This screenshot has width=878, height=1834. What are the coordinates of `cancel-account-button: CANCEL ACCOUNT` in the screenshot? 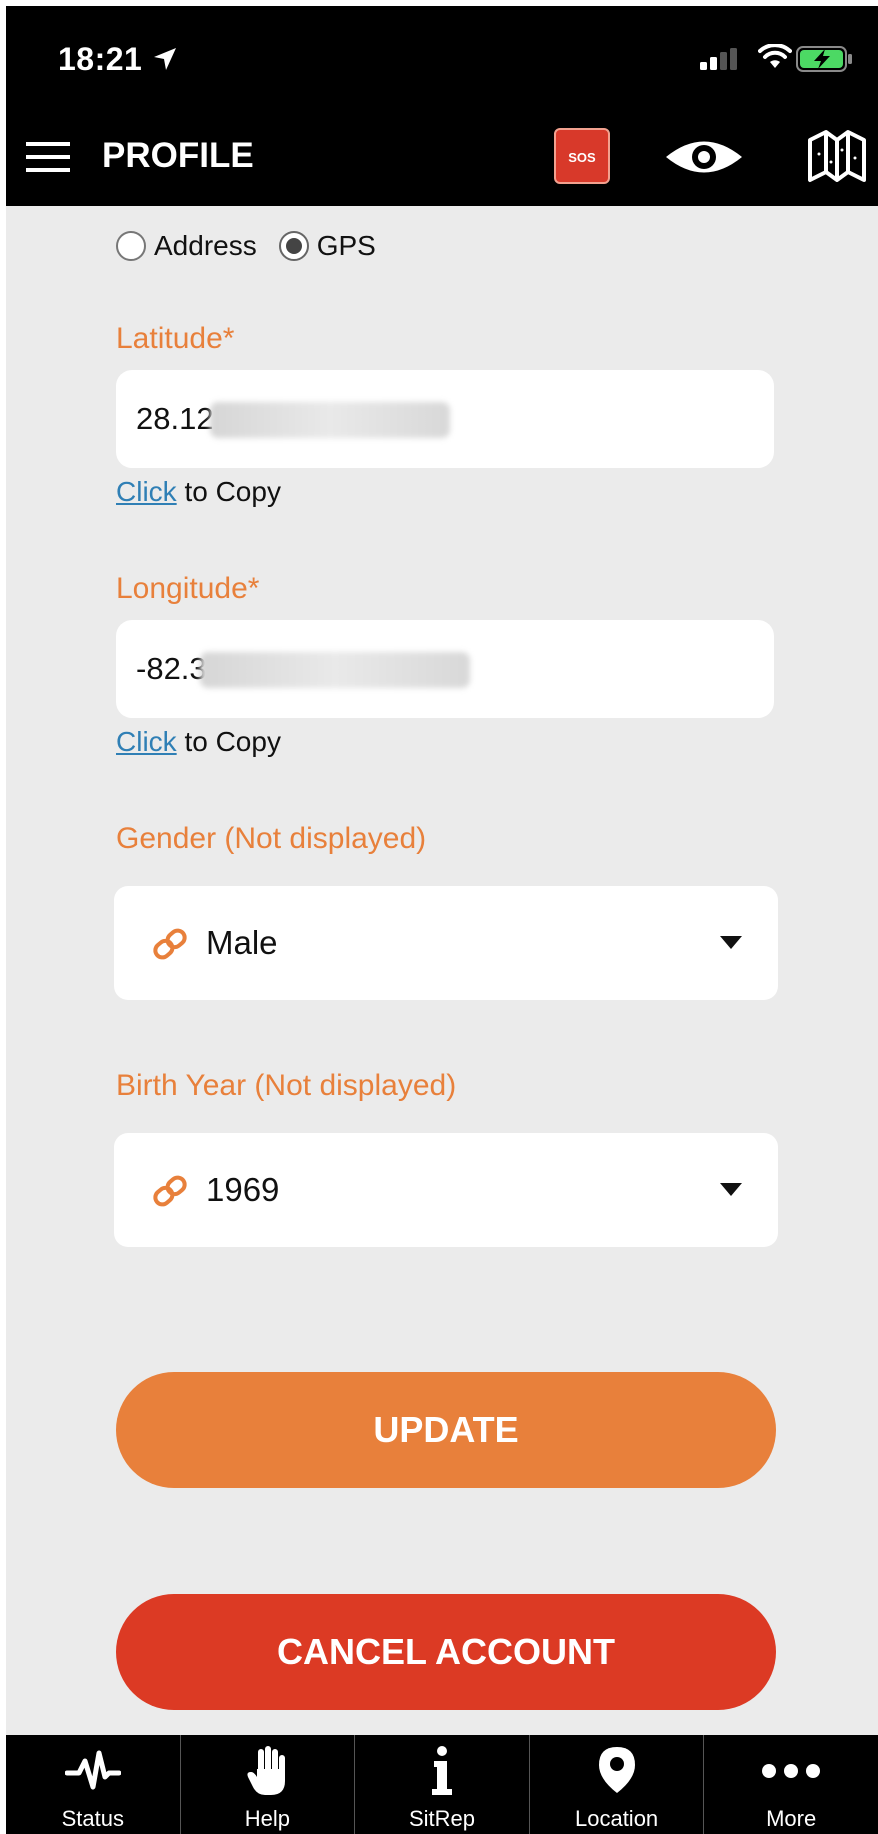 It's located at (446, 1652).